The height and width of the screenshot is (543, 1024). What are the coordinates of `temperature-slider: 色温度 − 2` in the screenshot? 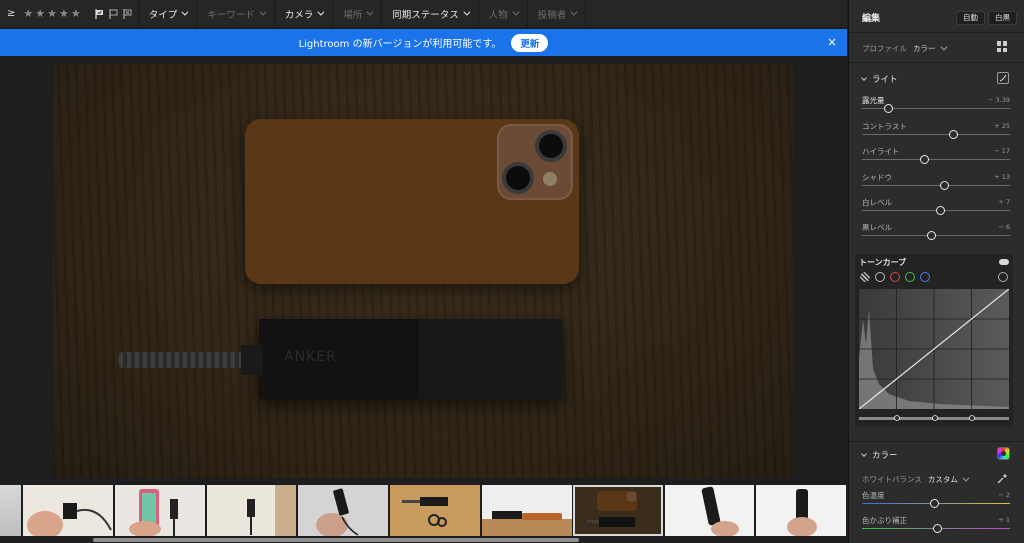 It's located at (936, 502).